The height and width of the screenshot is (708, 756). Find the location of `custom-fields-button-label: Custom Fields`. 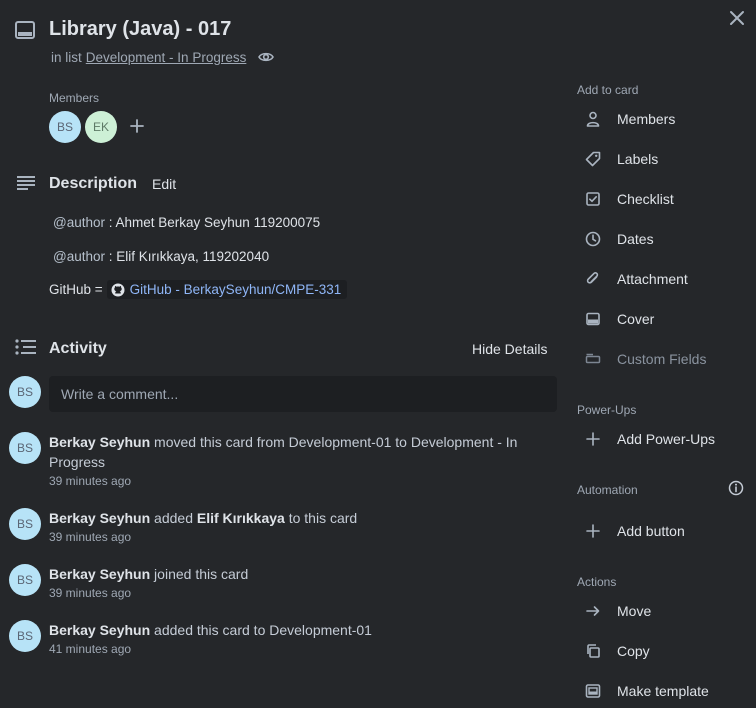

custom-fields-button-label: Custom Fields is located at coordinates (662, 359).